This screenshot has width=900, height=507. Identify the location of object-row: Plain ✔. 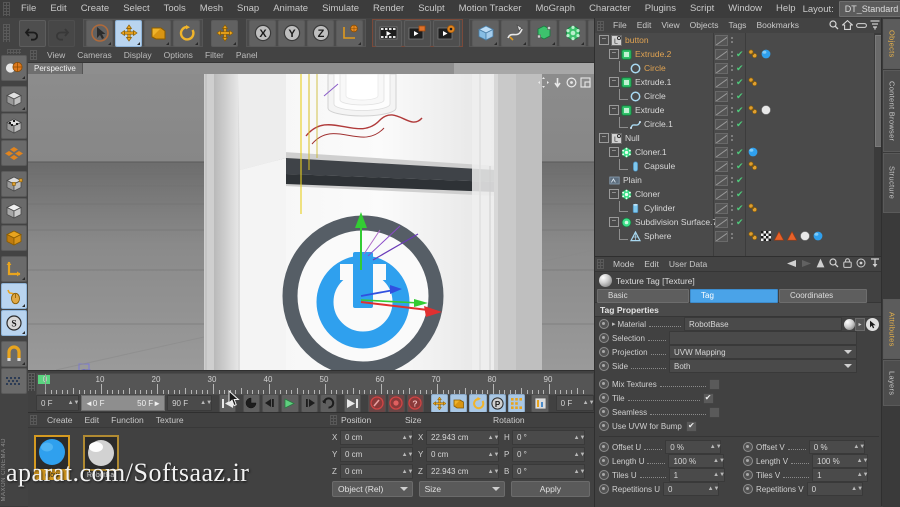
(739, 180).